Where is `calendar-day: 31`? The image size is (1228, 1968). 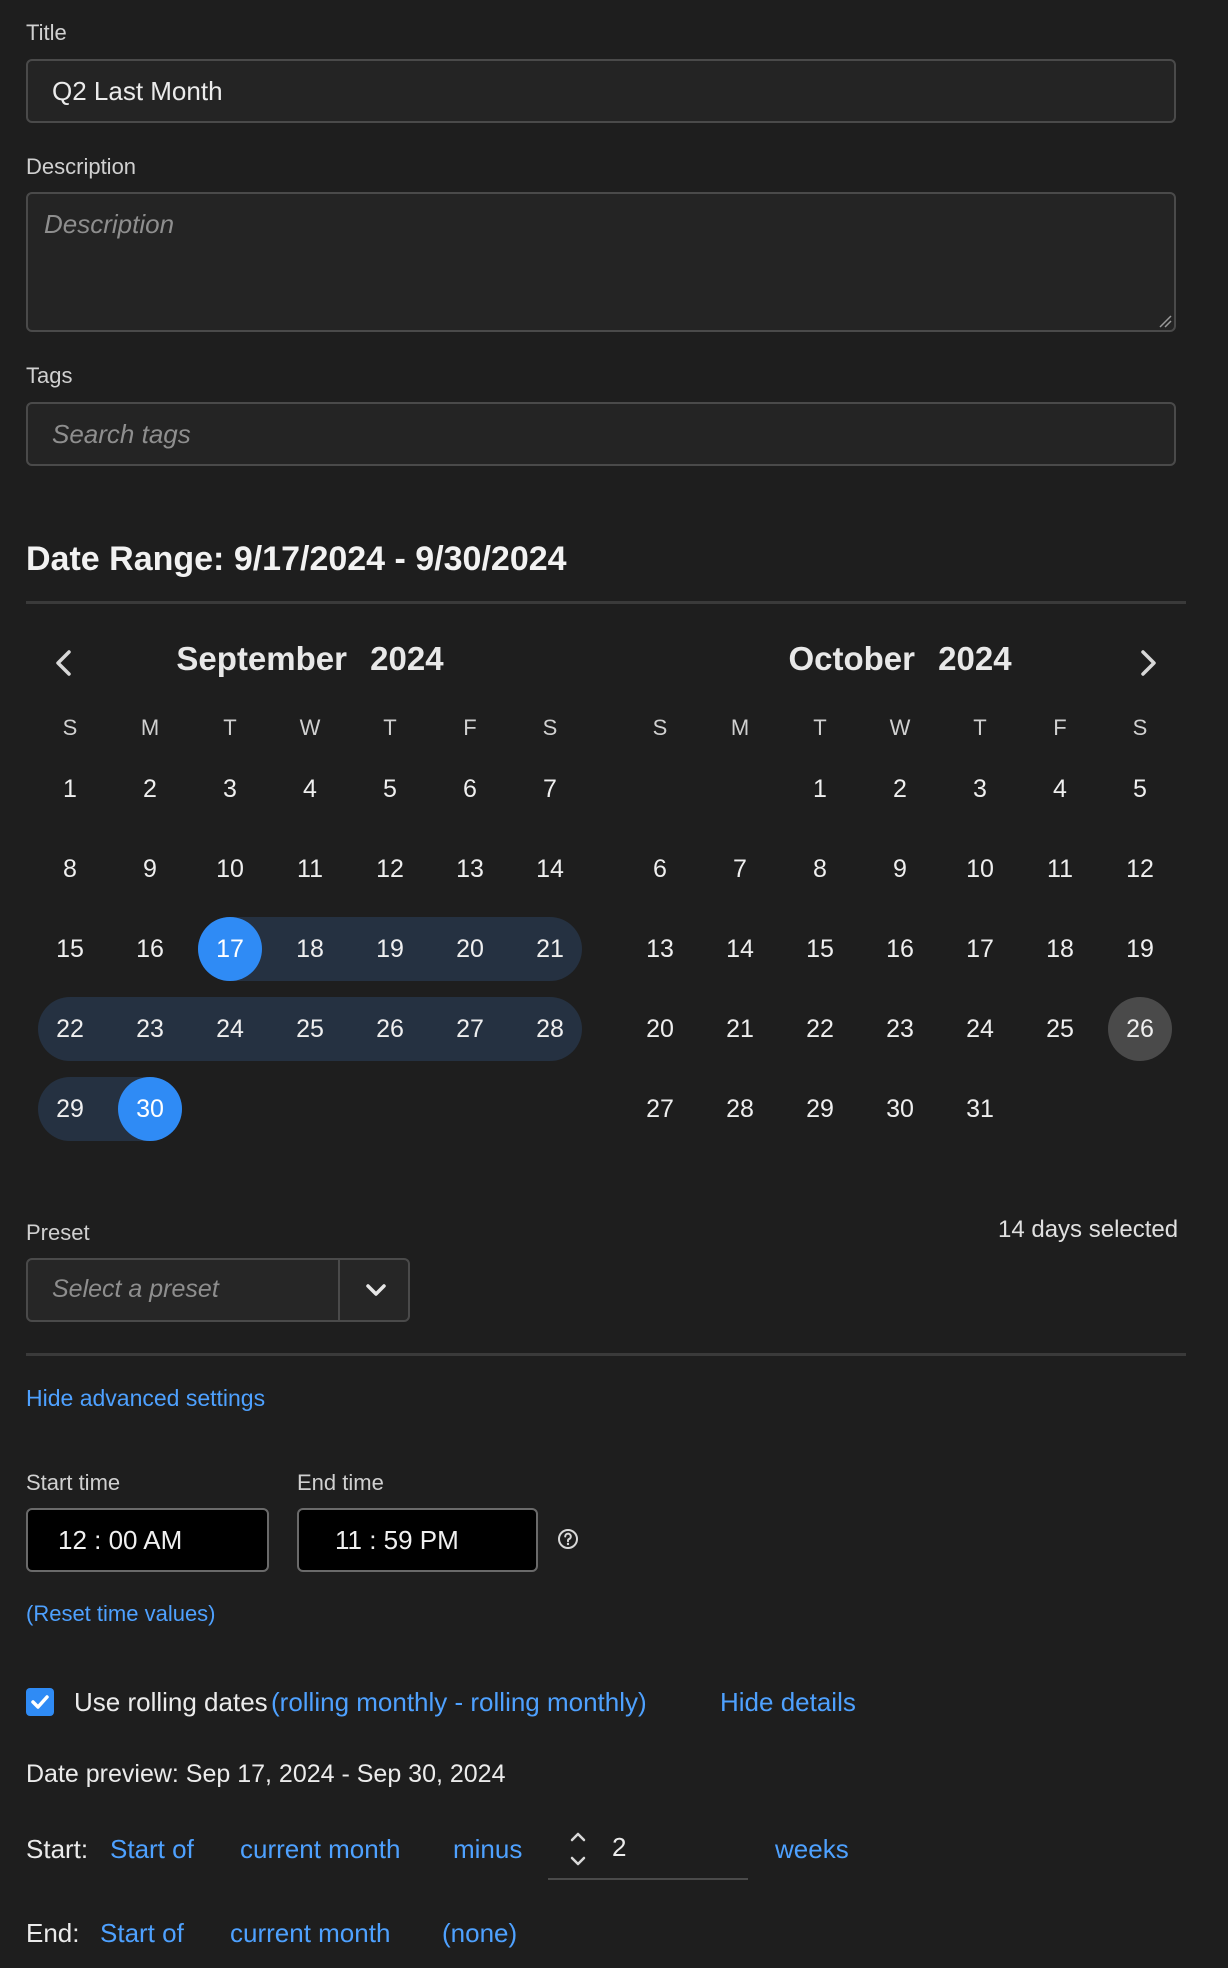
calendar-day: 31 is located at coordinates (980, 1109).